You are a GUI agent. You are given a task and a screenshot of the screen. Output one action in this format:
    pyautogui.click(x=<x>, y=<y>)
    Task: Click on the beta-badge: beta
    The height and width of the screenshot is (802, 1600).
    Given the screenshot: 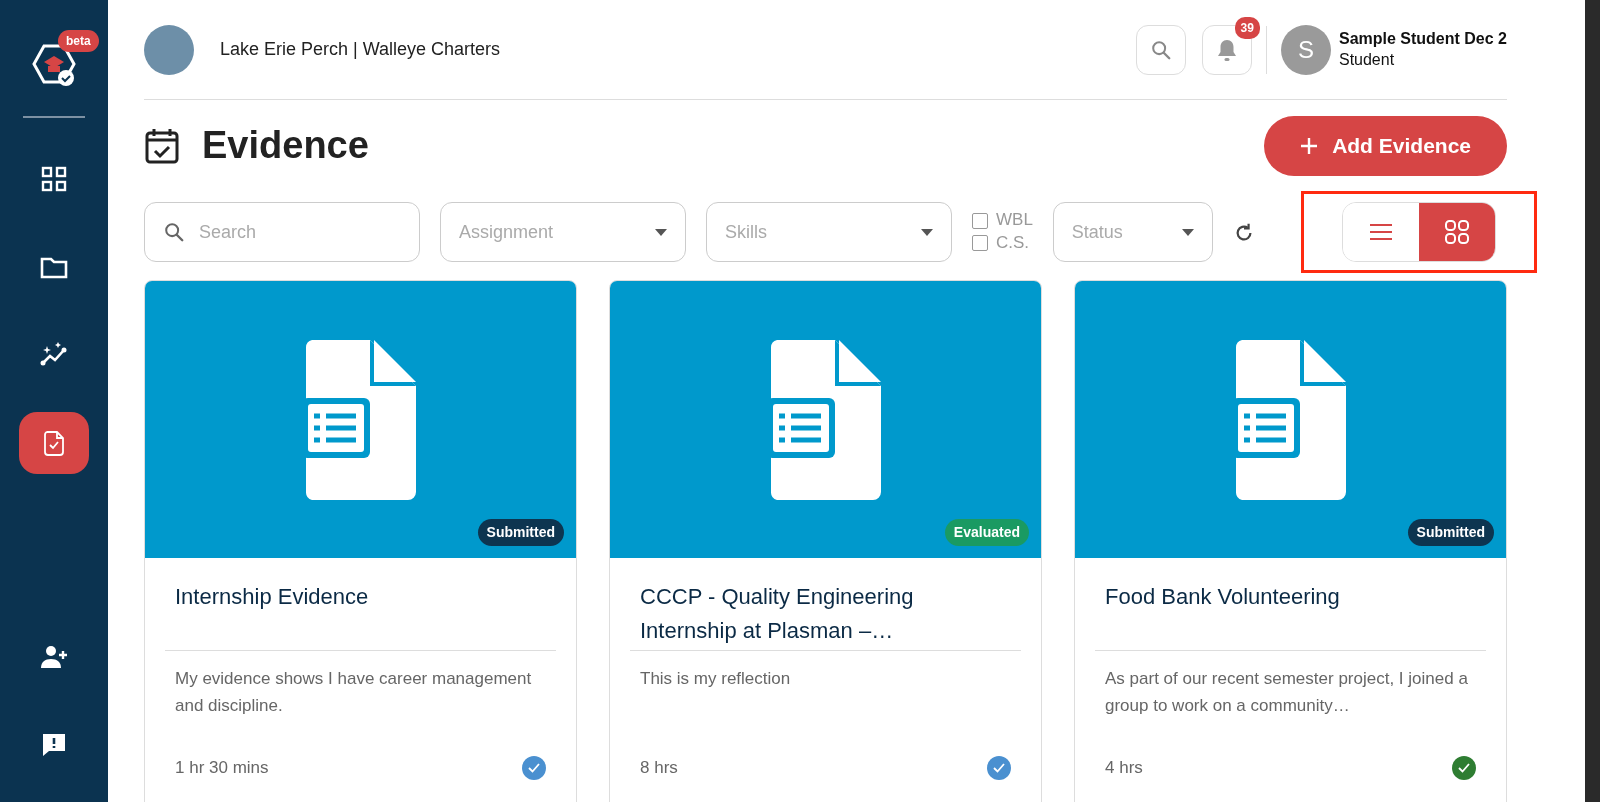 What is the action you would take?
    pyautogui.click(x=78, y=41)
    